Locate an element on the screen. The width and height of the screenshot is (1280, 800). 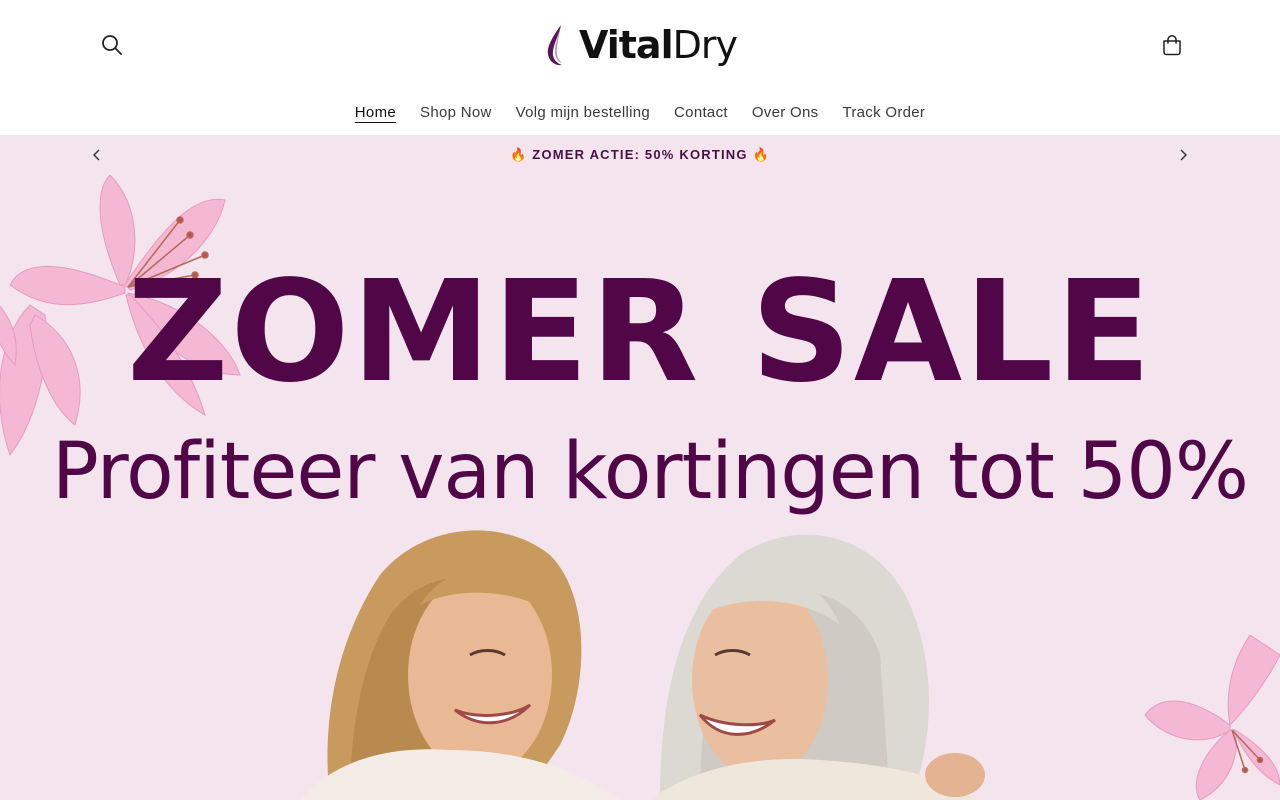
search-button is located at coordinates (112, 45).